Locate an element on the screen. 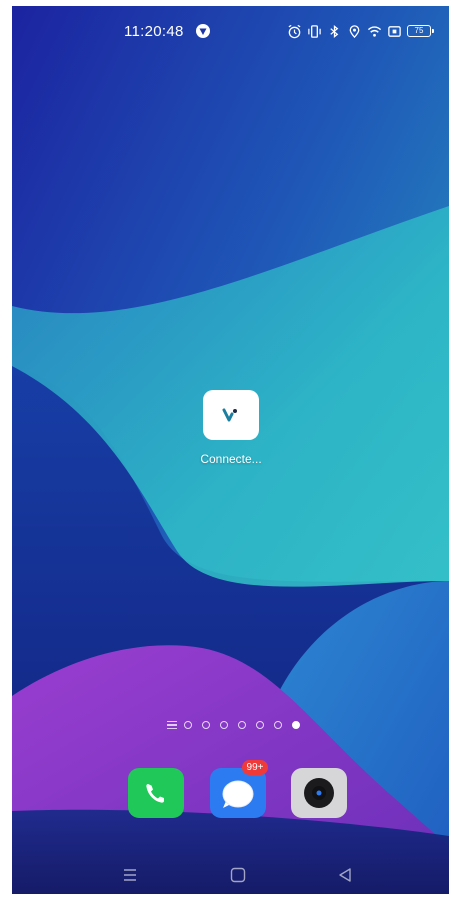 The image size is (451, 899). connected-app-icon is located at coordinates (231, 415).